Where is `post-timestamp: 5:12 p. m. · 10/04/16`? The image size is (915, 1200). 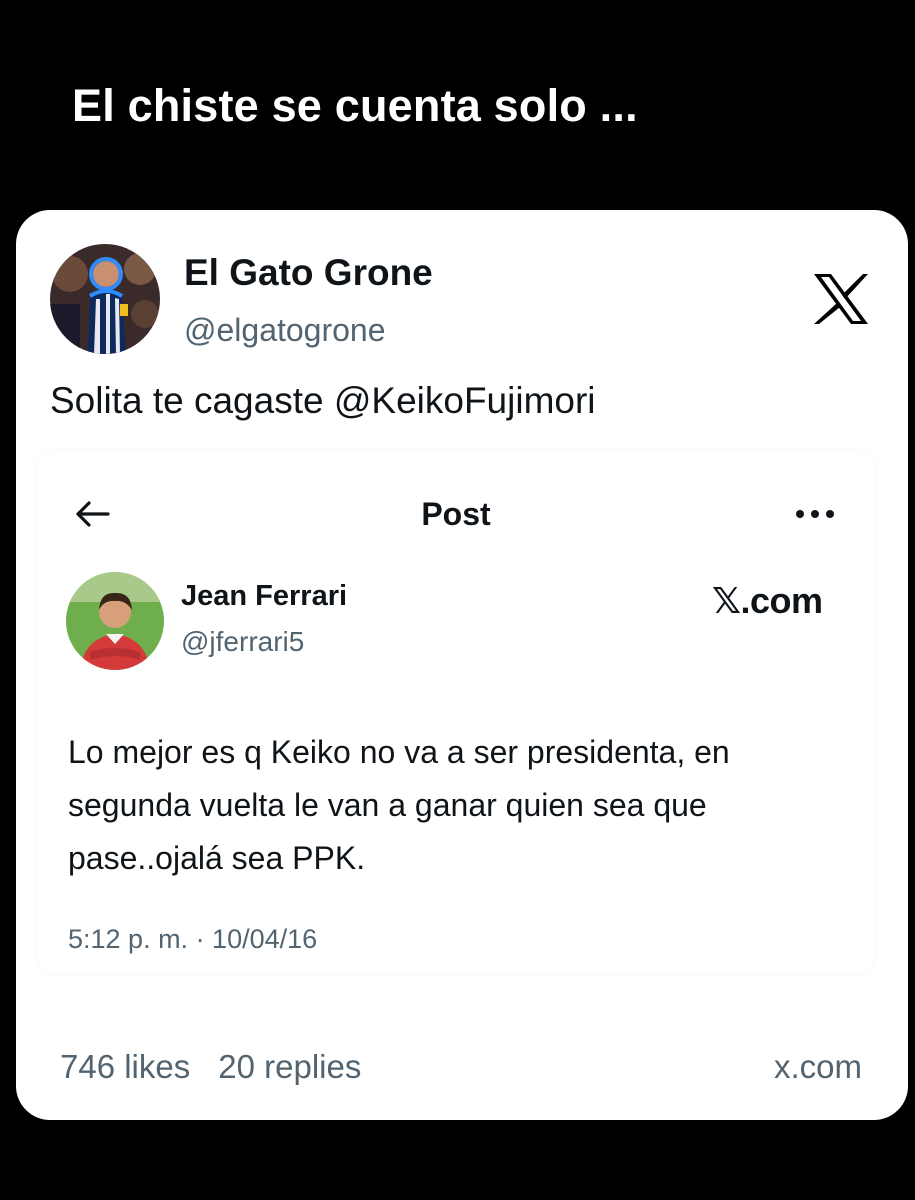
post-timestamp: 5:12 p. m. · 10/04/16 is located at coordinates (192, 939).